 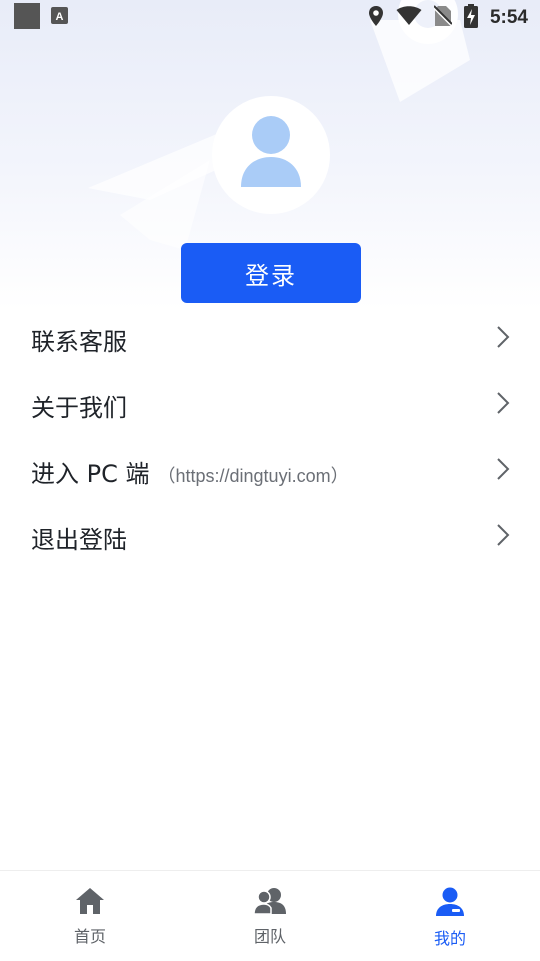 I want to click on tab-team: 团队, so click(x=270, y=916).